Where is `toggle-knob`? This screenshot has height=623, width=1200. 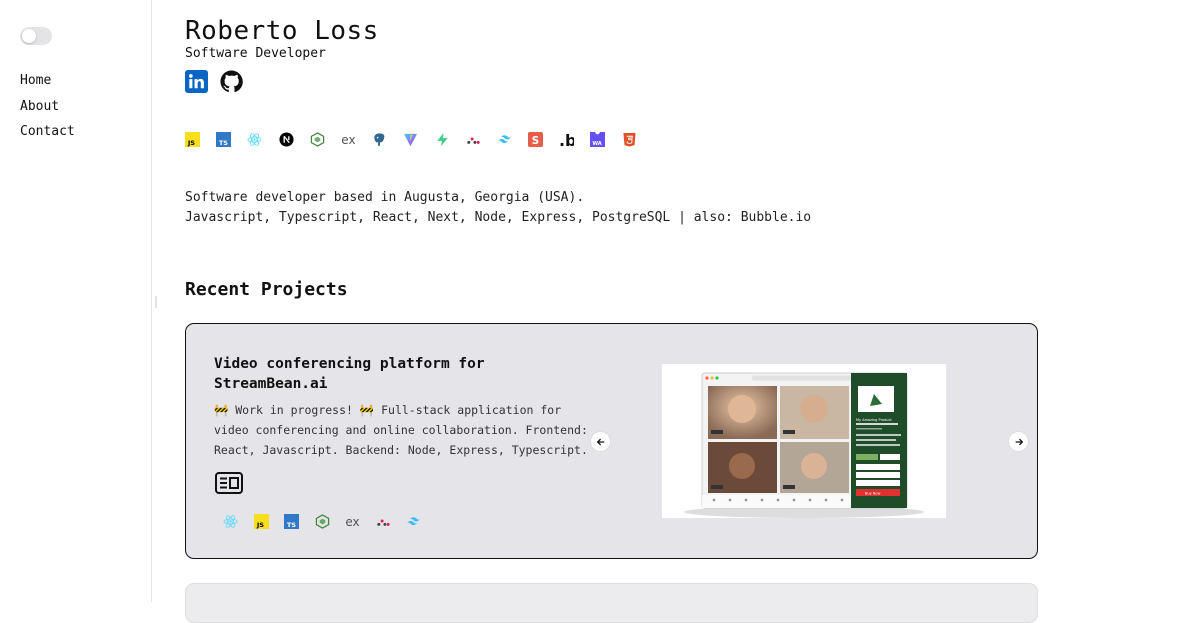
toggle-knob is located at coordinates (29, 36).